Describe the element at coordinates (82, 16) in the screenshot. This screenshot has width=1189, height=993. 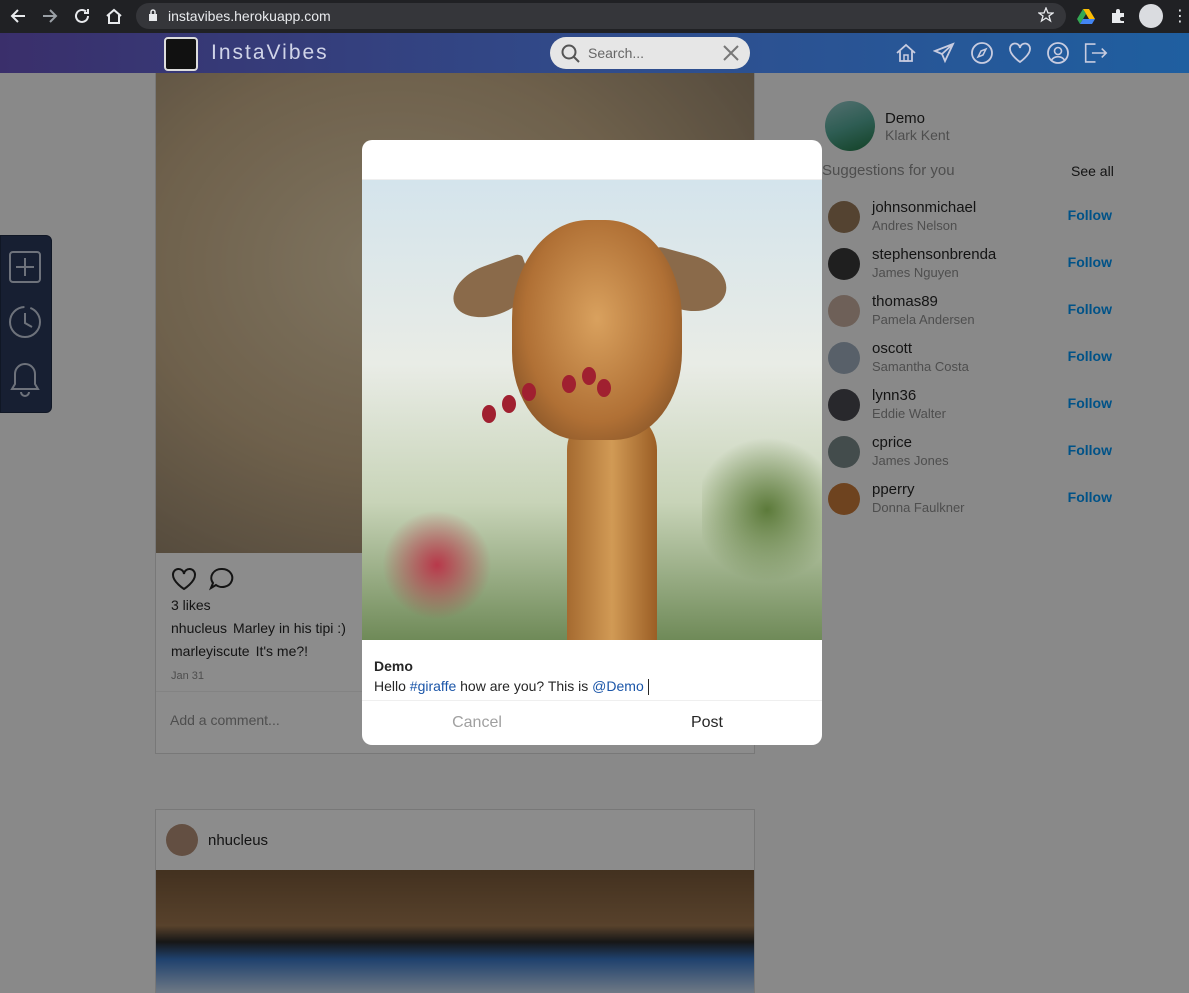
I see `reload-icon` at that location.